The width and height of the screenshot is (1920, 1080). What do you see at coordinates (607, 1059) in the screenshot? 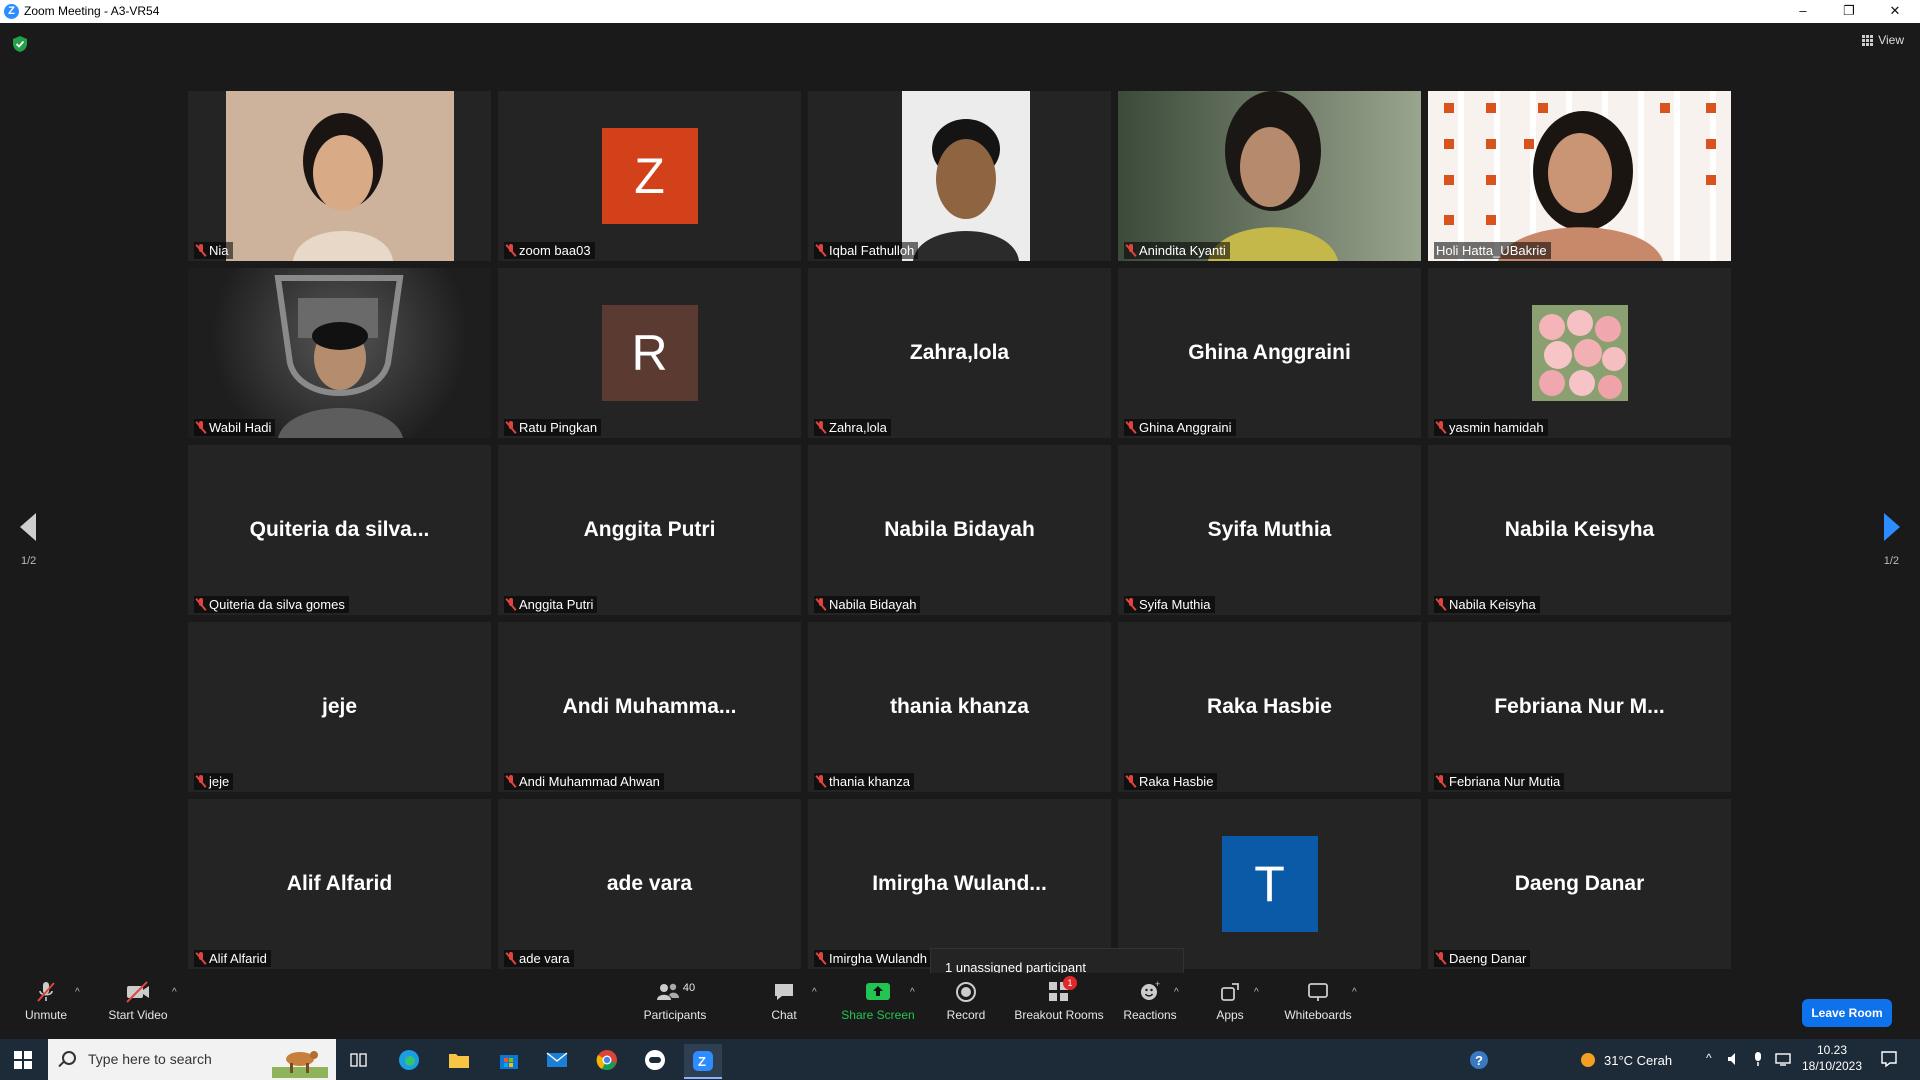
I see `chrome-browser-icon` at bounding box center [607, 1059].